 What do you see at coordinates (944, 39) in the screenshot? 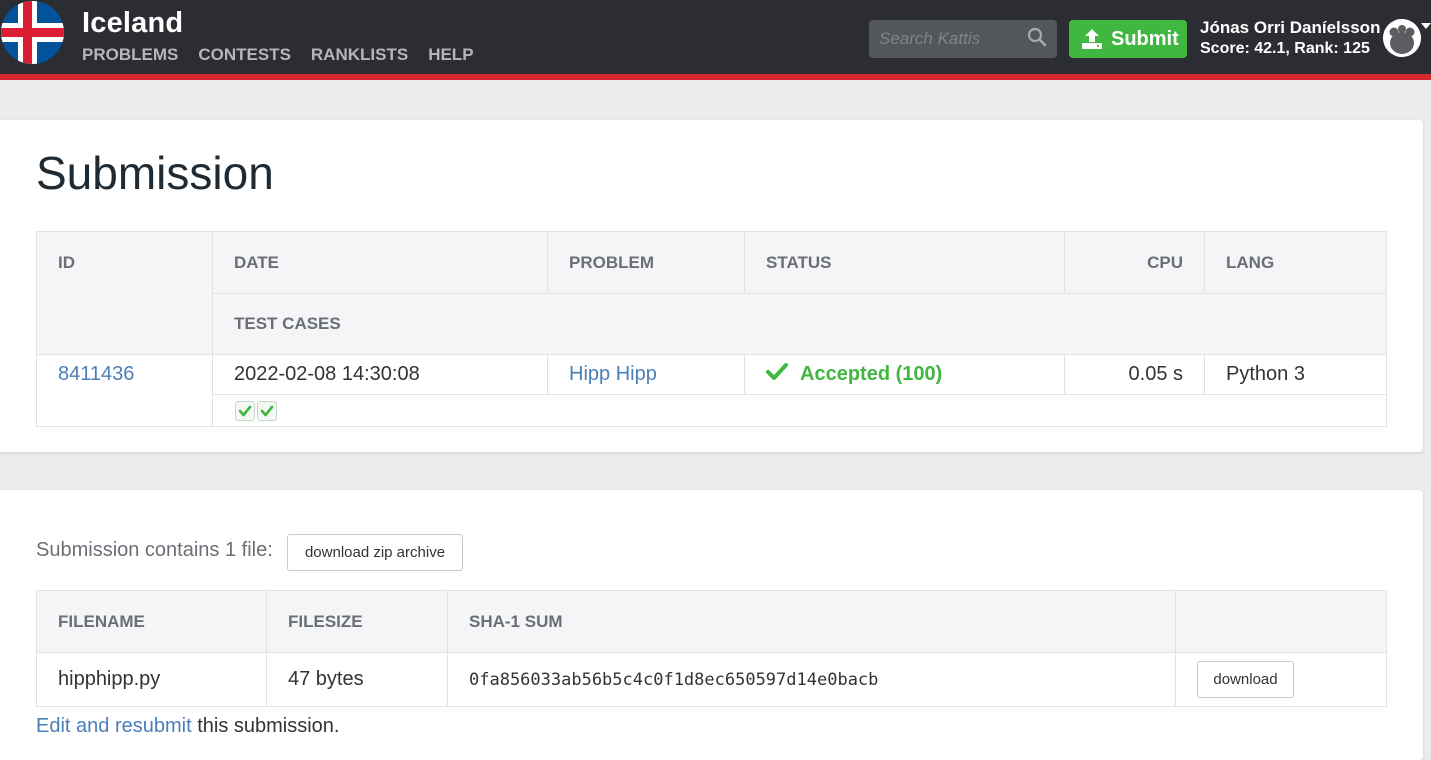
I see `search-input` at bounding box center [944, 39].